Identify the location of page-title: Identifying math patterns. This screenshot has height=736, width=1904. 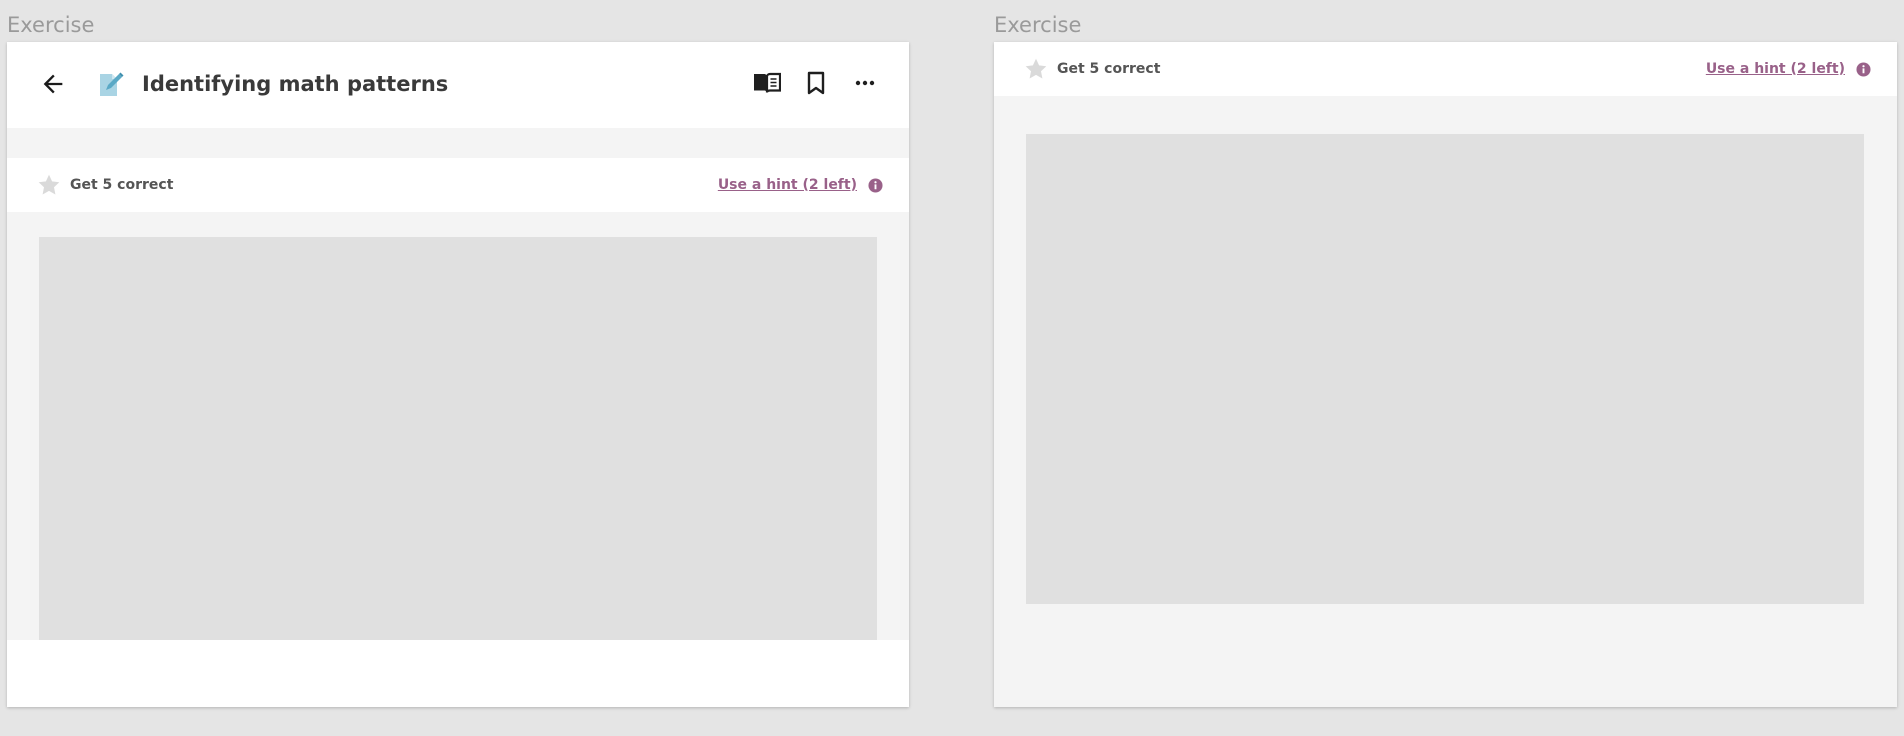
(295, 84).